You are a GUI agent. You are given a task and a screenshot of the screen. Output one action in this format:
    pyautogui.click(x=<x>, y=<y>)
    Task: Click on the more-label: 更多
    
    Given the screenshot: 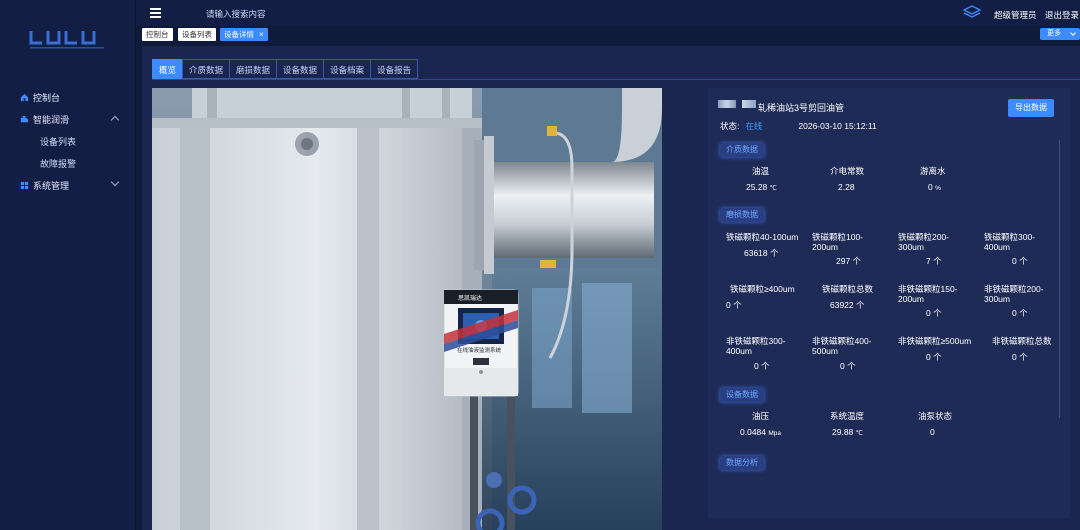 What is the action you would take?
    pyautogui.click(x=1054, y=33)
    